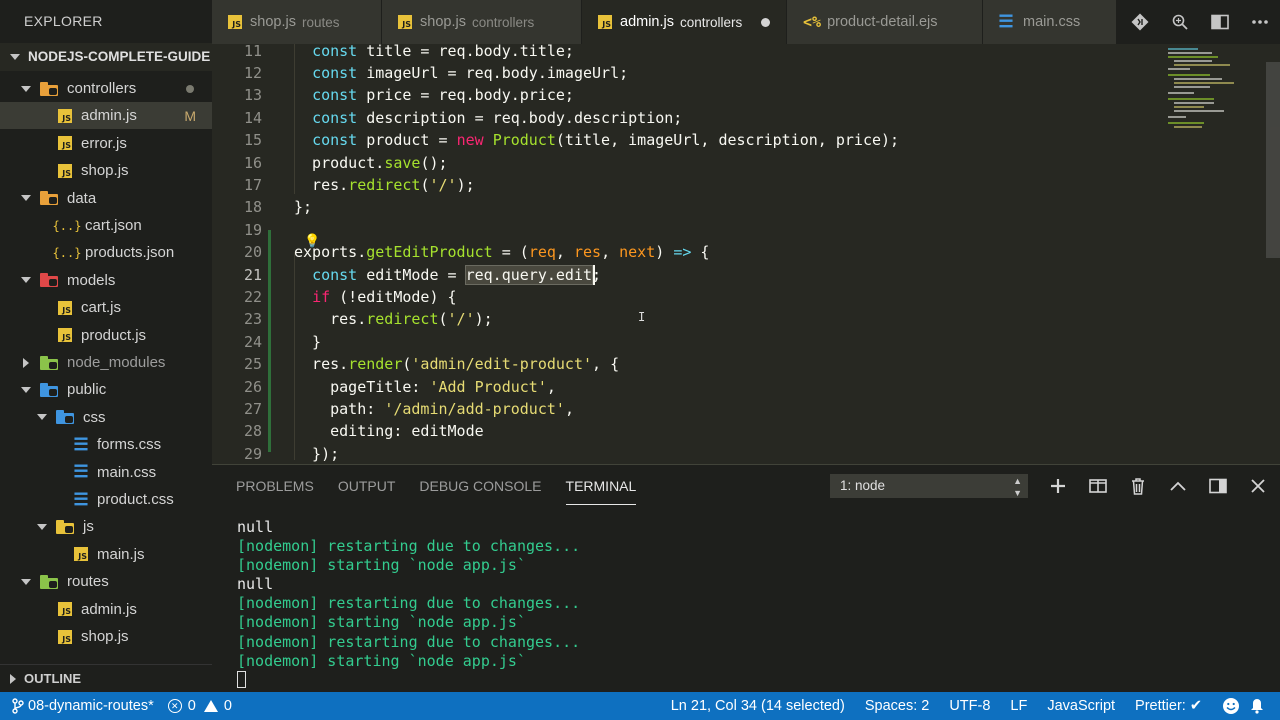  What do you see at coordinates (520, 117) in the screenshot?
I see `code-token: description = req.body.description;` at bounding box center [520, 117].